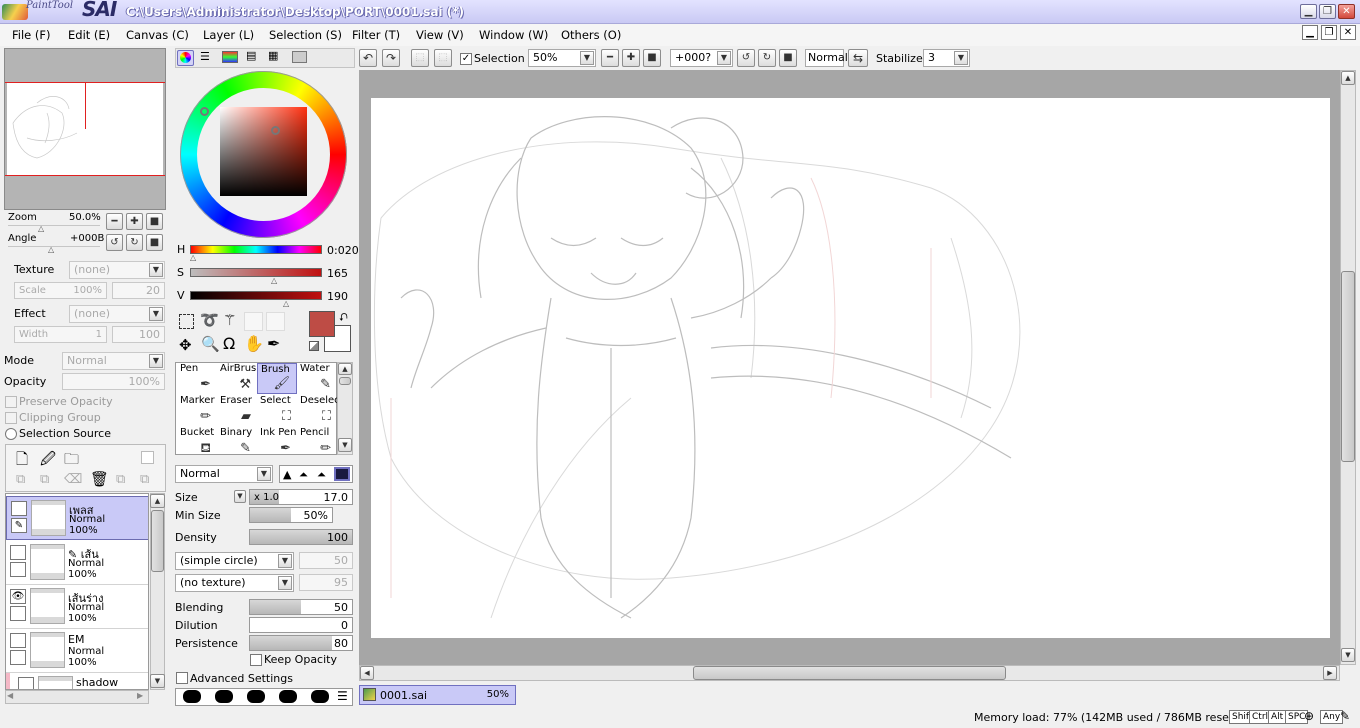 The height and width of the screenshot is (728, 1360). What do you see at coordinates (767, 58) in the screenshot?
I see `toolbar-rotate-right-button: ↻` at bounding box center [767, 58].